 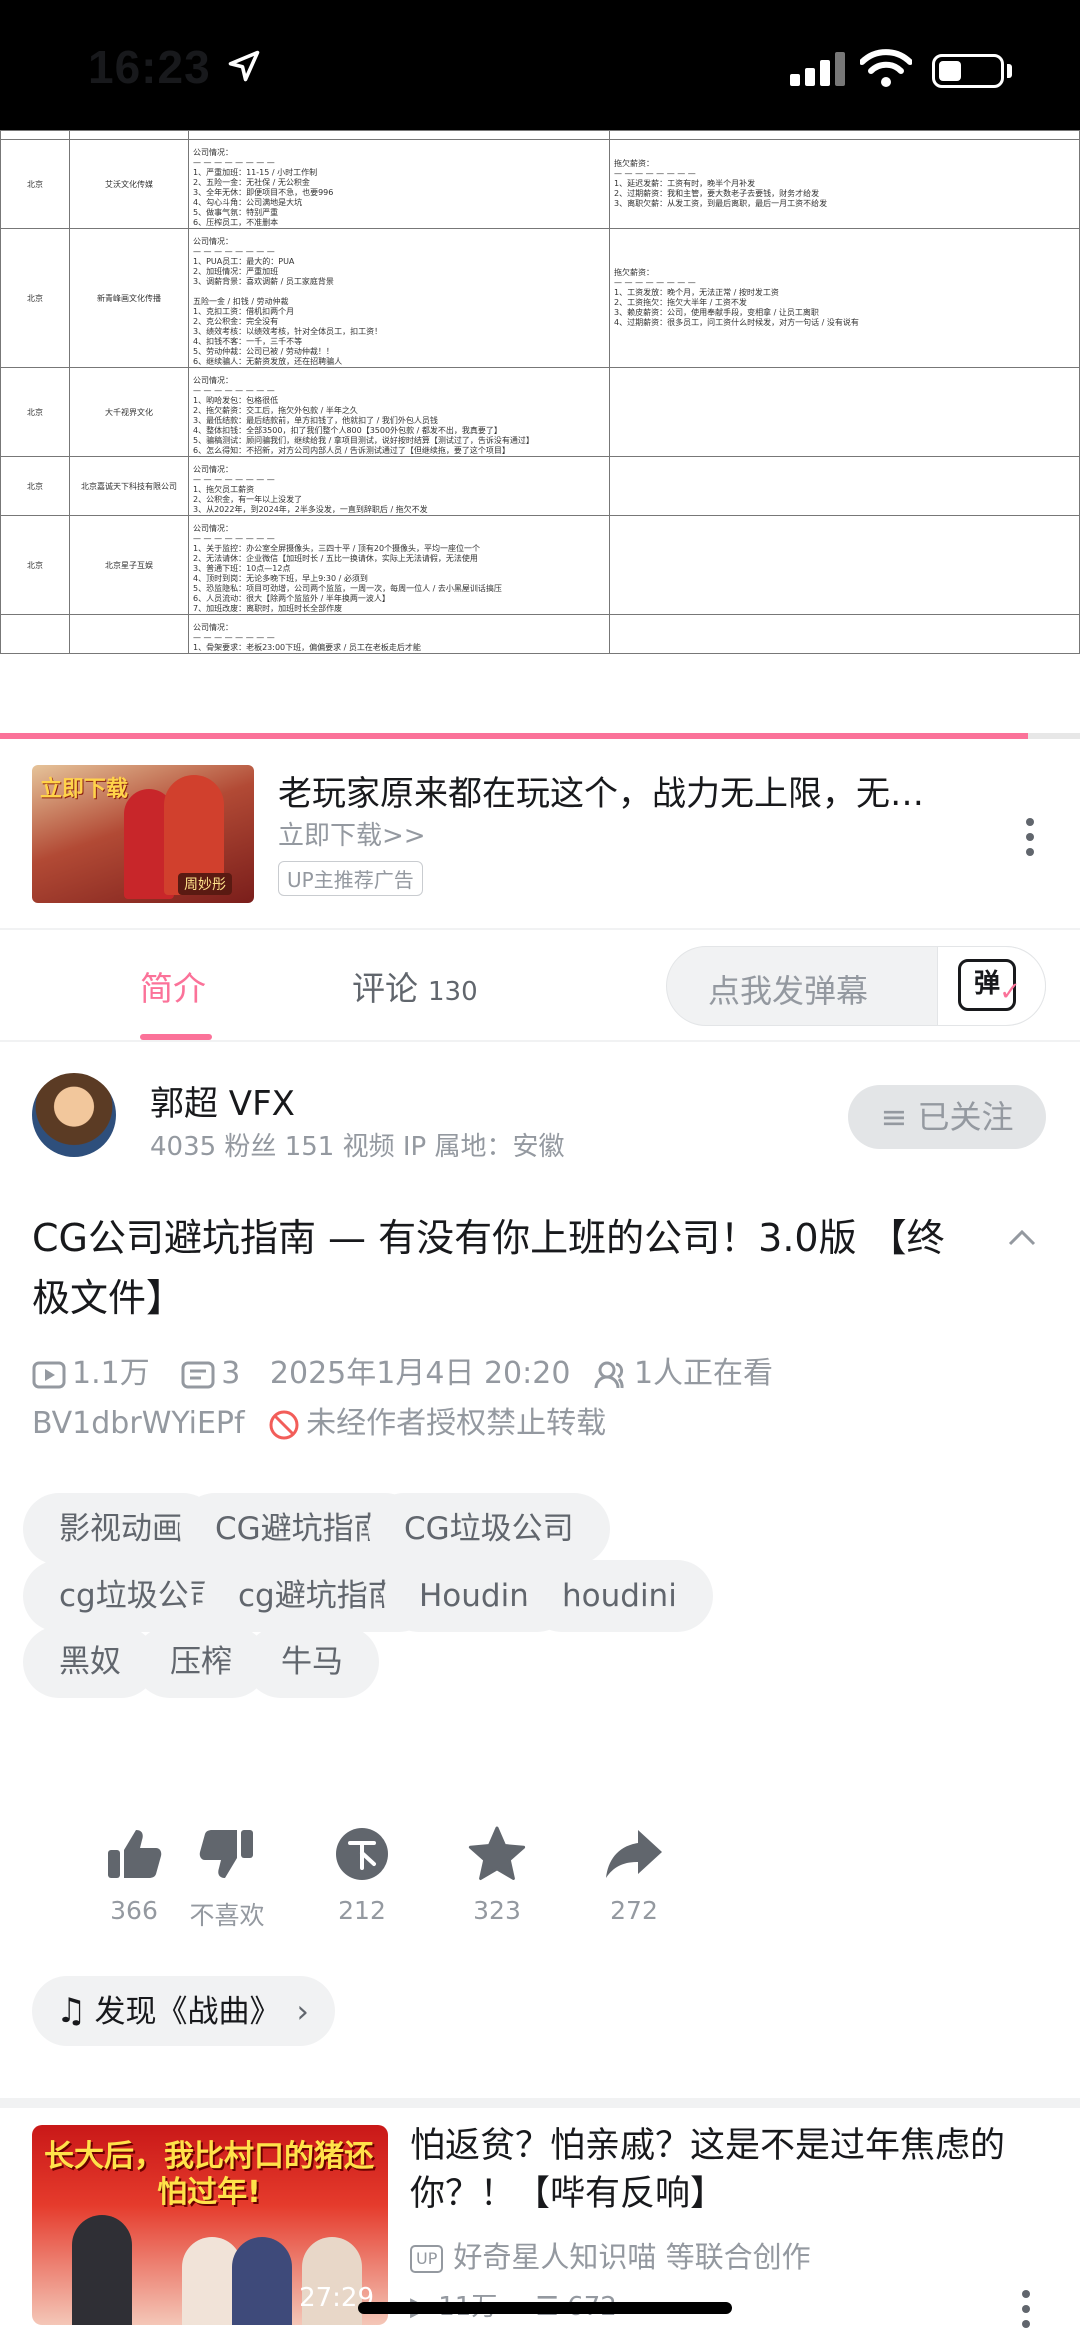 I want to click on chevron-up-icon, so click(x=1022, y=1238).